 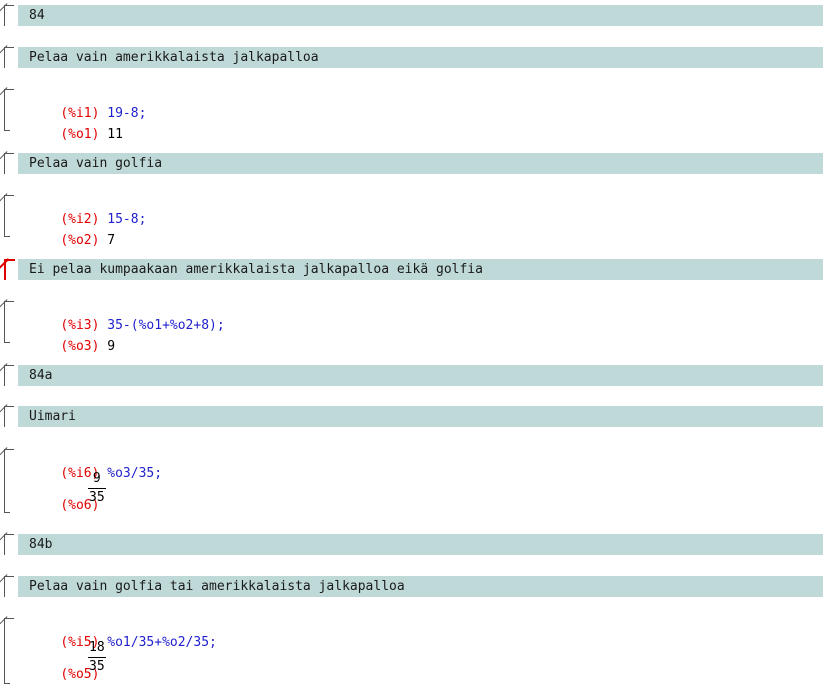 What do you see at coordinates (420, 416) in the screenshot?
I see `text-cell-content: Uimari` at bounding box center [420, 416].